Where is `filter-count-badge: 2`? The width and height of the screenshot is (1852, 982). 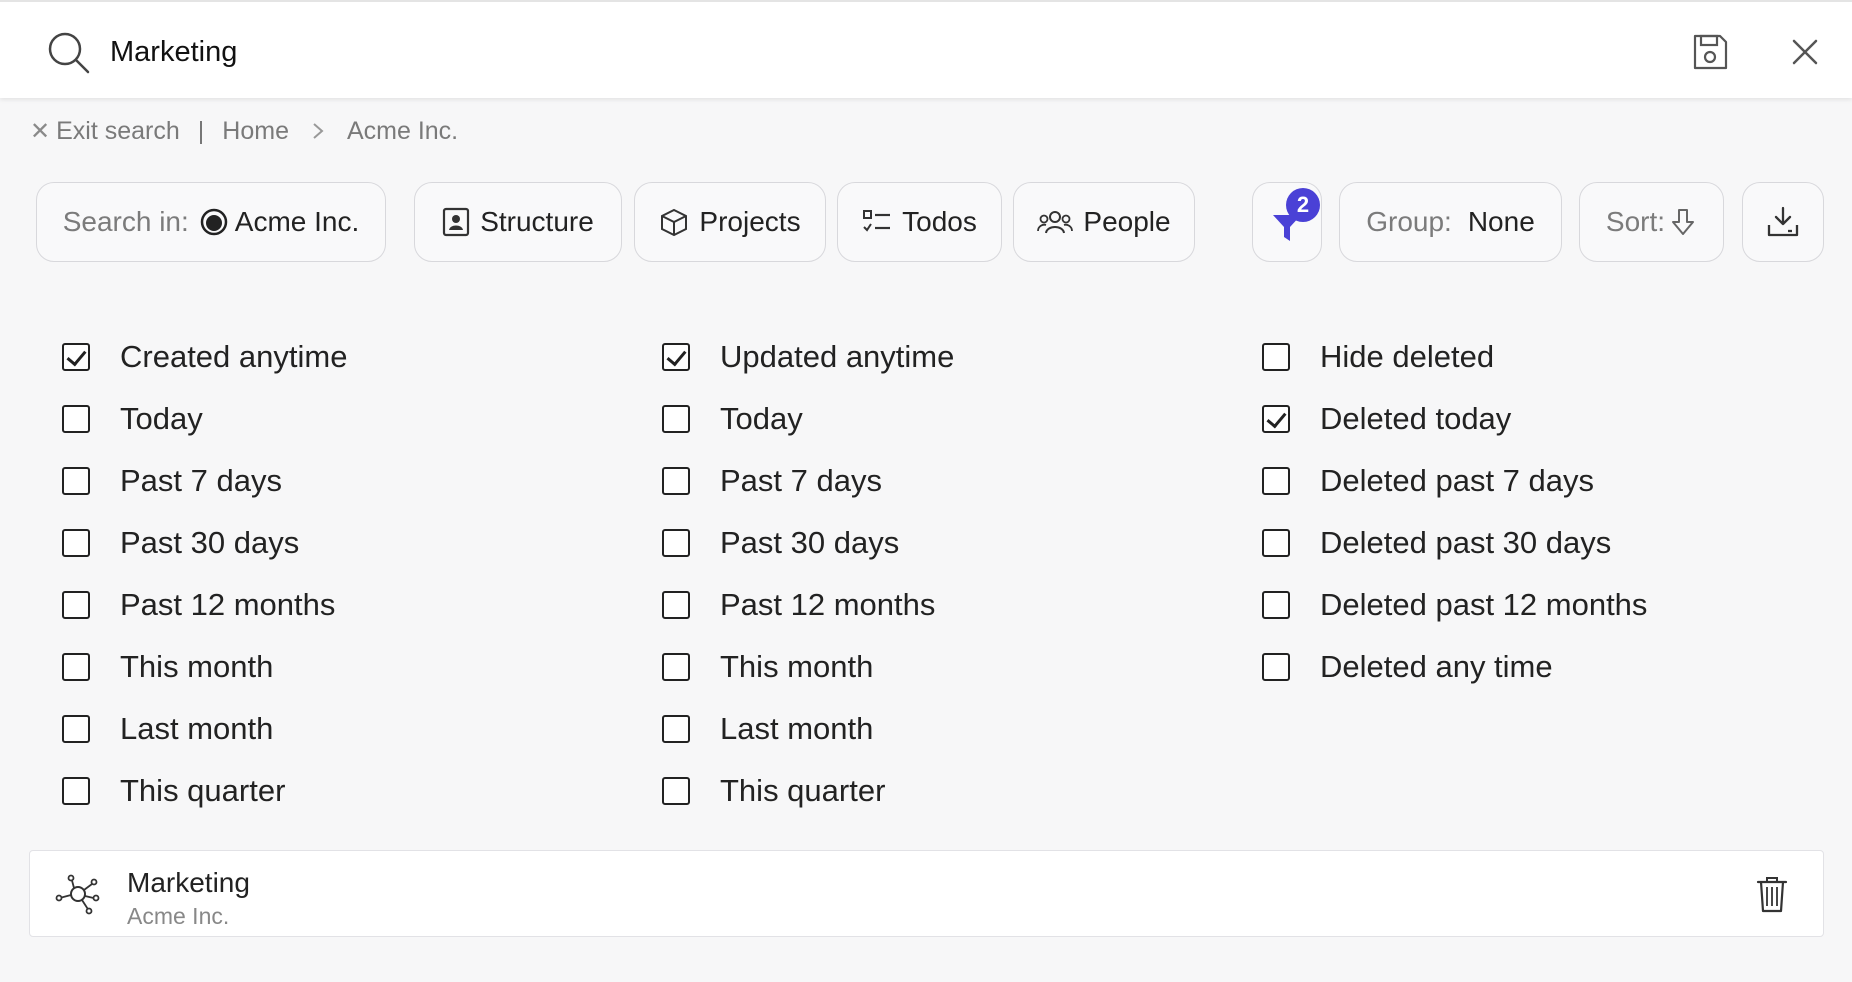
filter-count-badge: 2 is located at coordinates (1303, 205).